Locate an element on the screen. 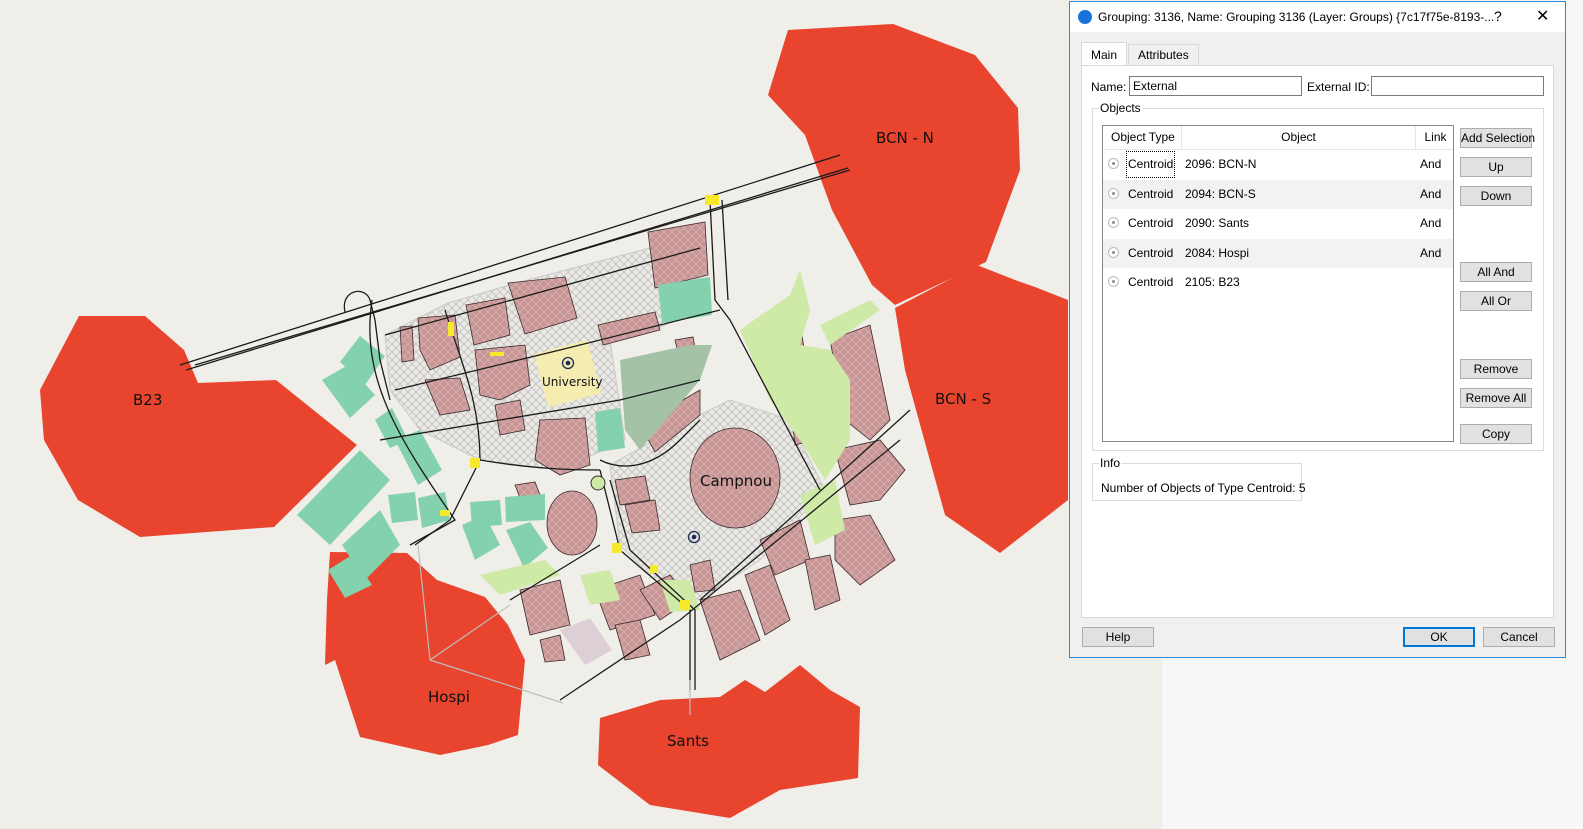 Image resolution: width=1583 pixels, height=829 pixels. table-row: Centroid 2084: Hospi And is located at coordinates (1278, 253).